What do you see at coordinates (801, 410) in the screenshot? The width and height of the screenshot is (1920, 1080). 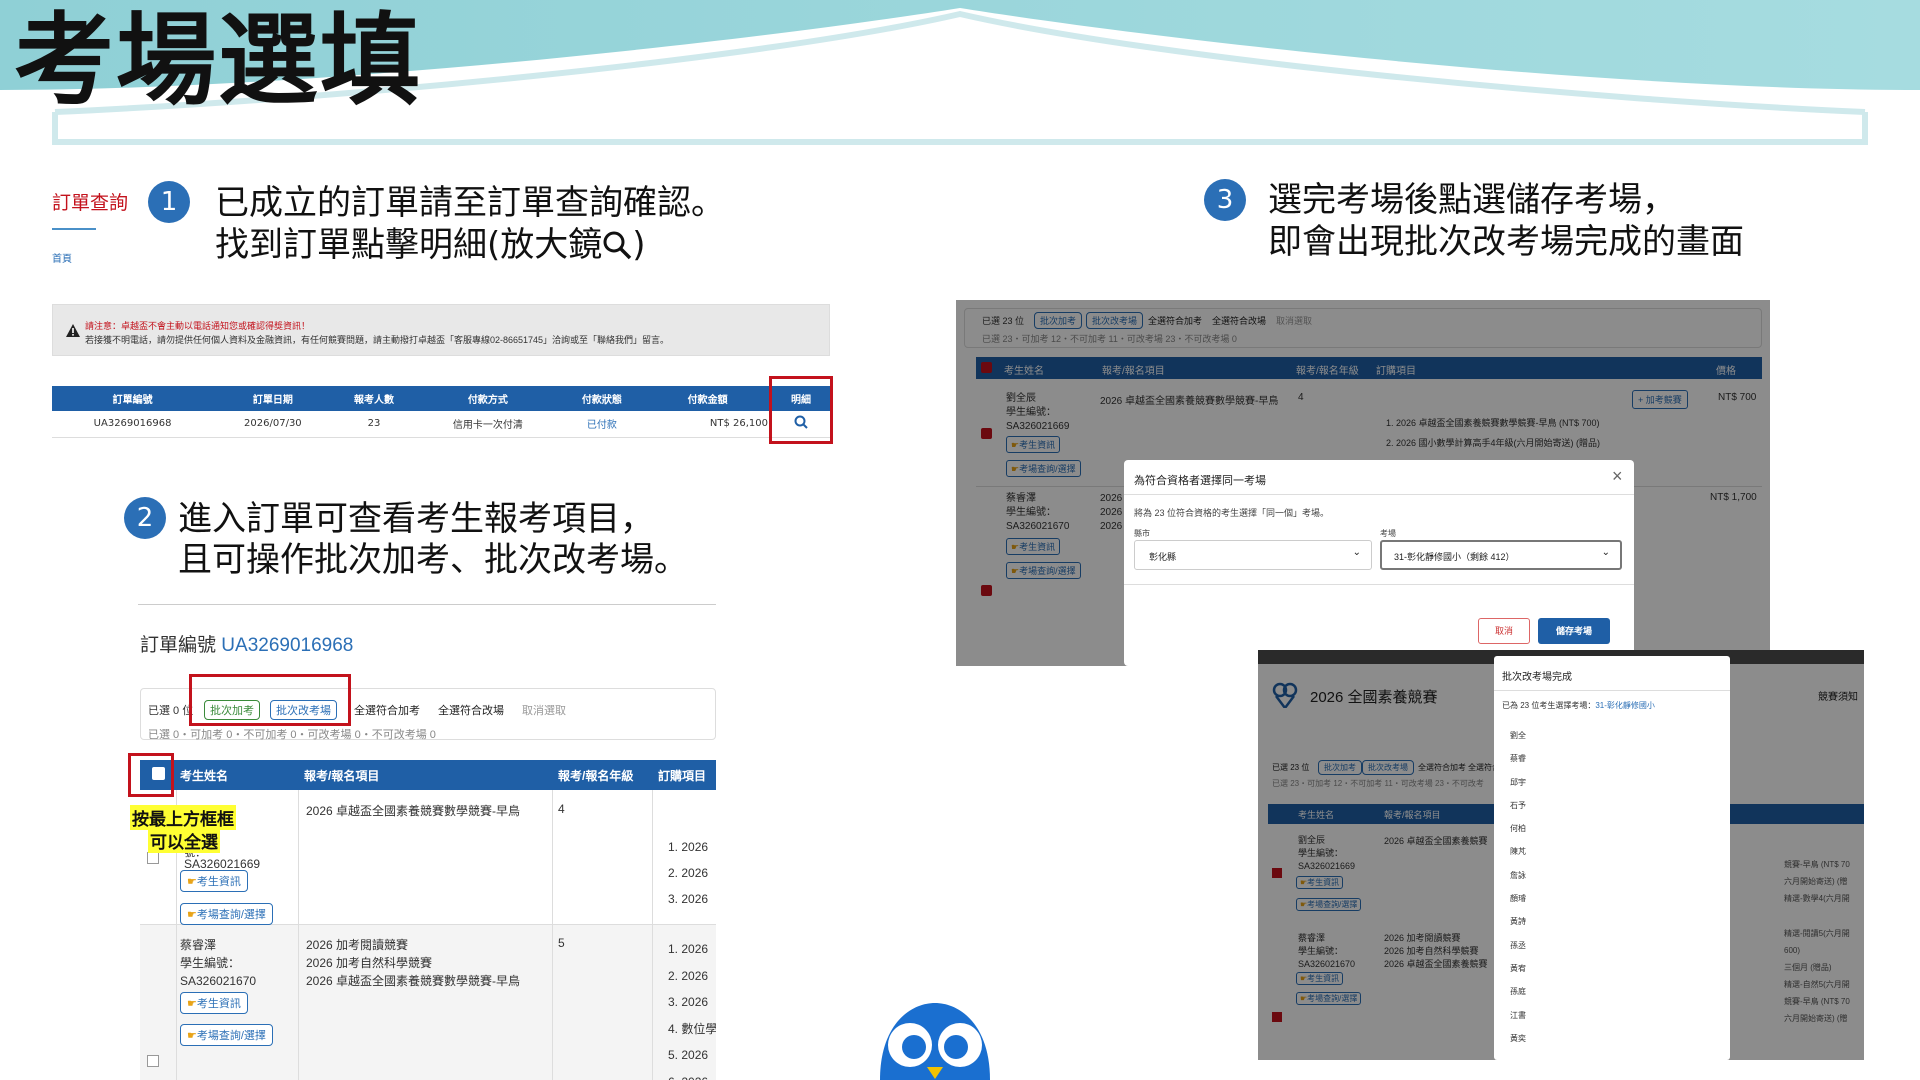 I see `highlight-detail` at bounding box center [801, 410].